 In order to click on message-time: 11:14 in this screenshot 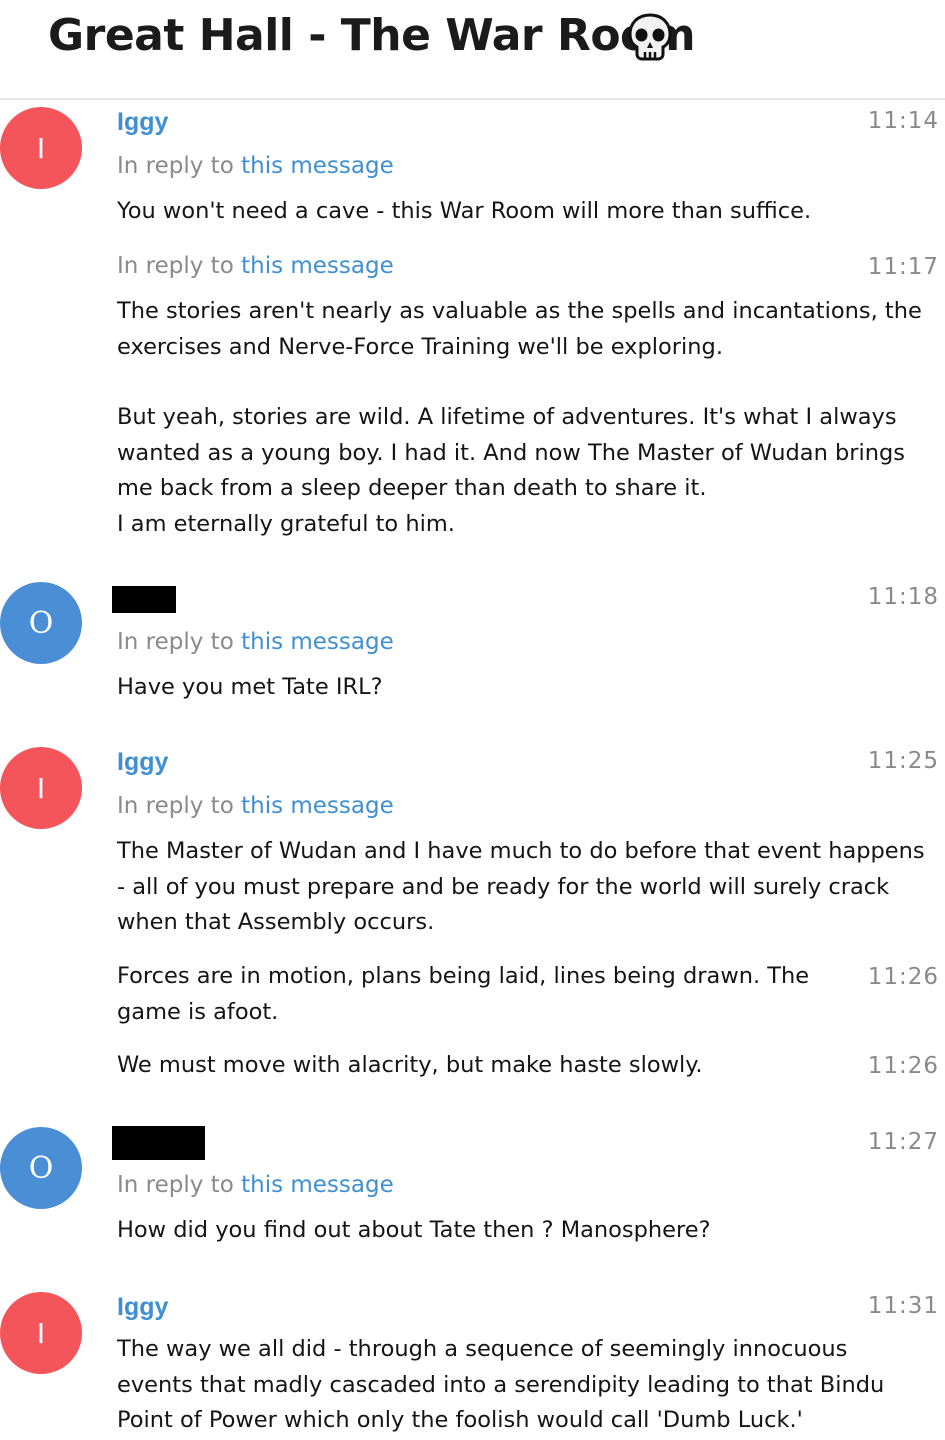, I will do `click(903, 121)`.